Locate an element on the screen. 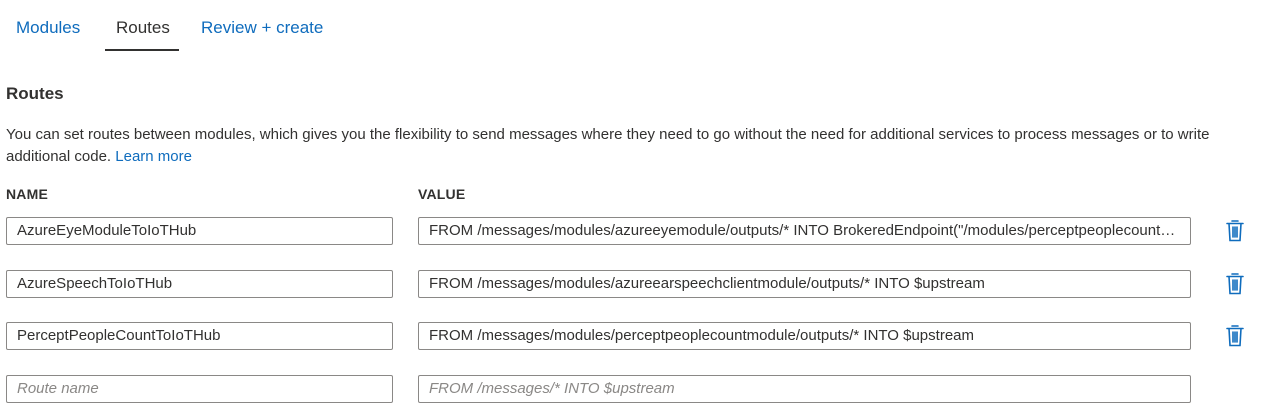 The width and height of the screenshot is (1275, 417). value-column-header: VALUE is located at coordinates (442, 194).